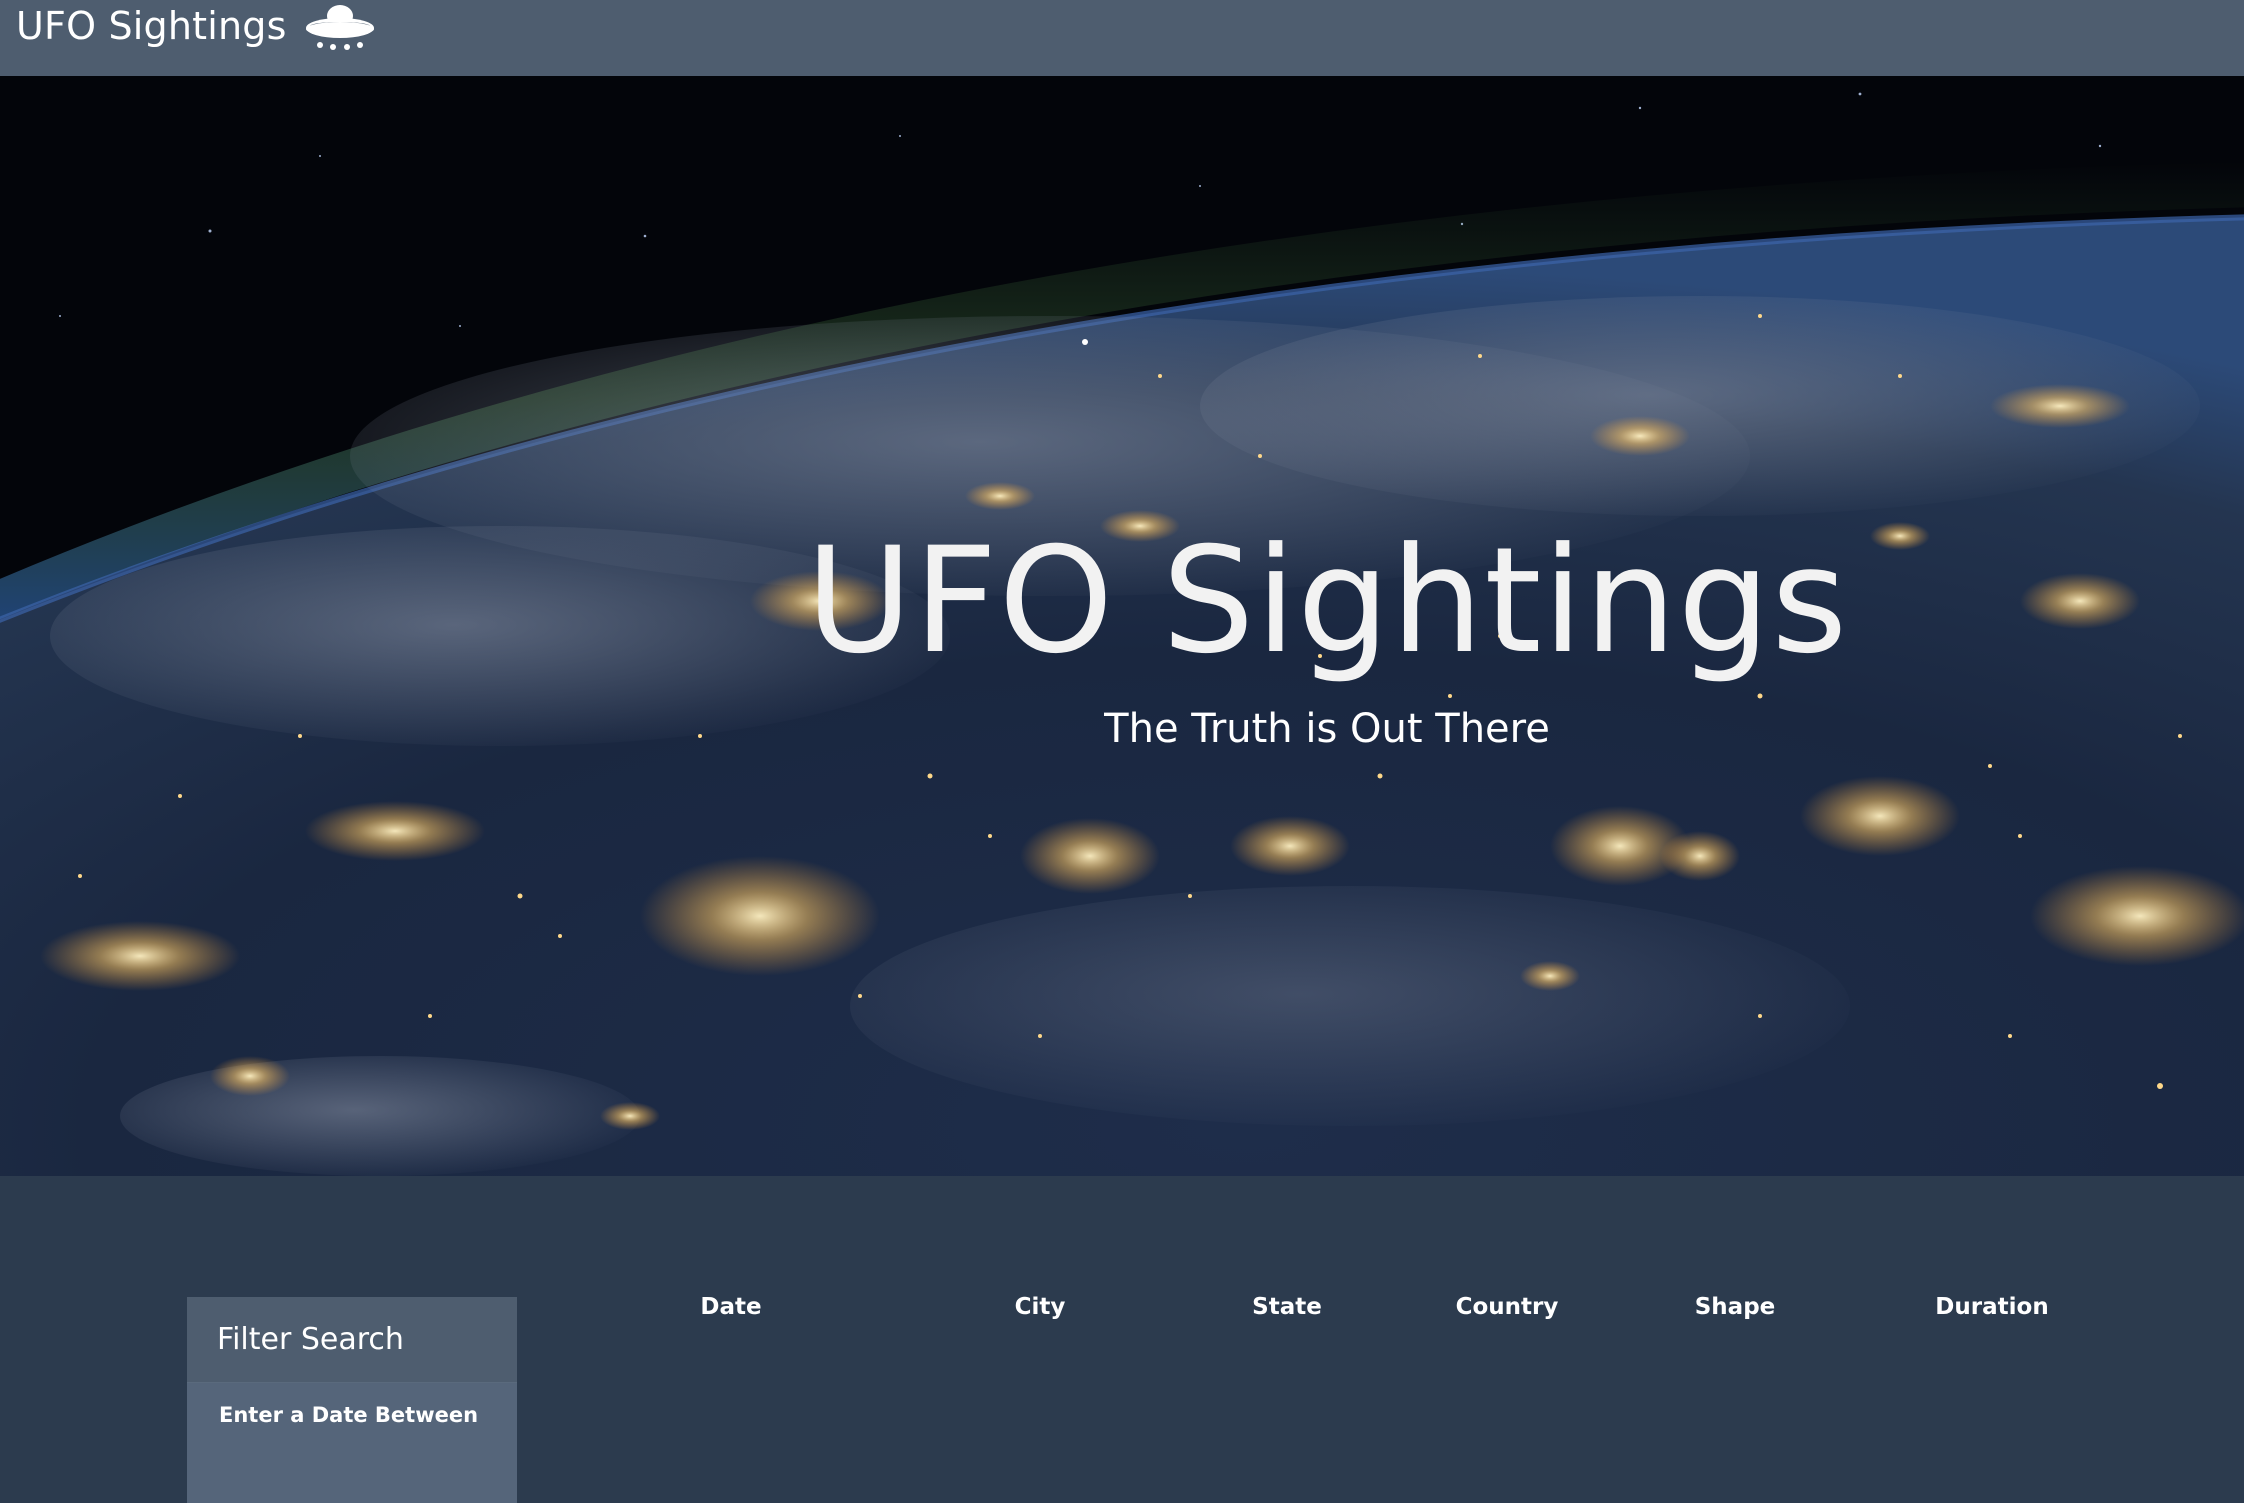 Image resolution: width=2244 pixels, height=1503 pixels. What do you see at coordinates (731, 1307) in the screenshot?
I see `column-header-date: Date` at bounding box center [731, 1307].